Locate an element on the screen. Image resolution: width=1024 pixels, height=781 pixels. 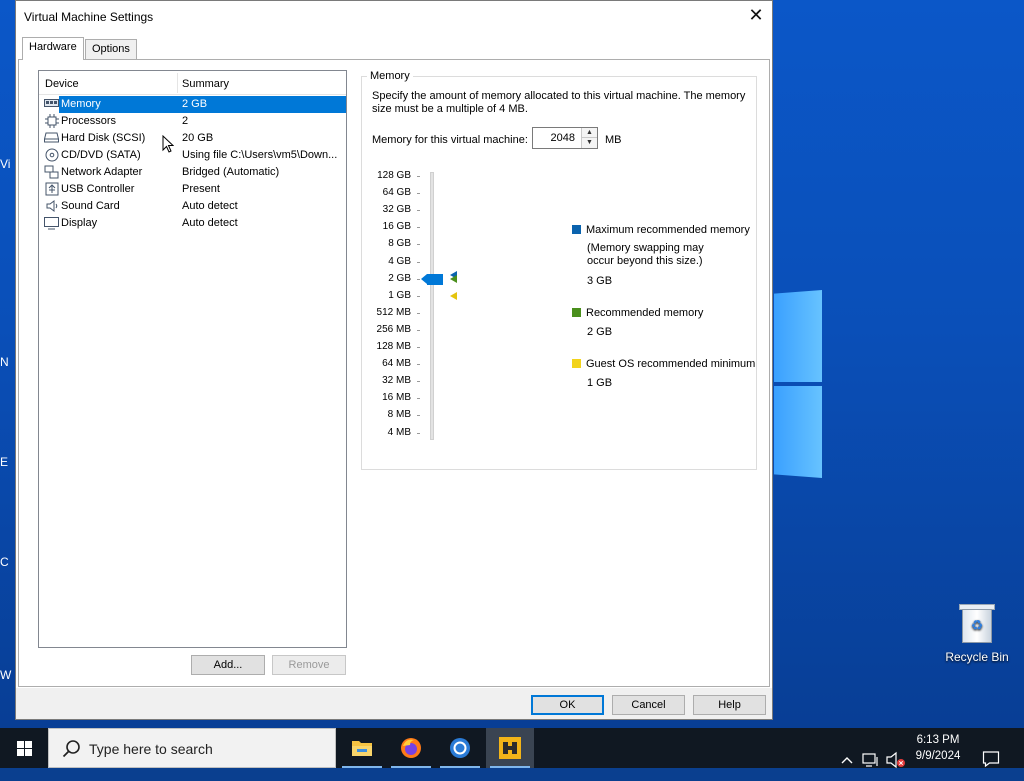
hard-disk-icon is located at coordinates (51, 138).